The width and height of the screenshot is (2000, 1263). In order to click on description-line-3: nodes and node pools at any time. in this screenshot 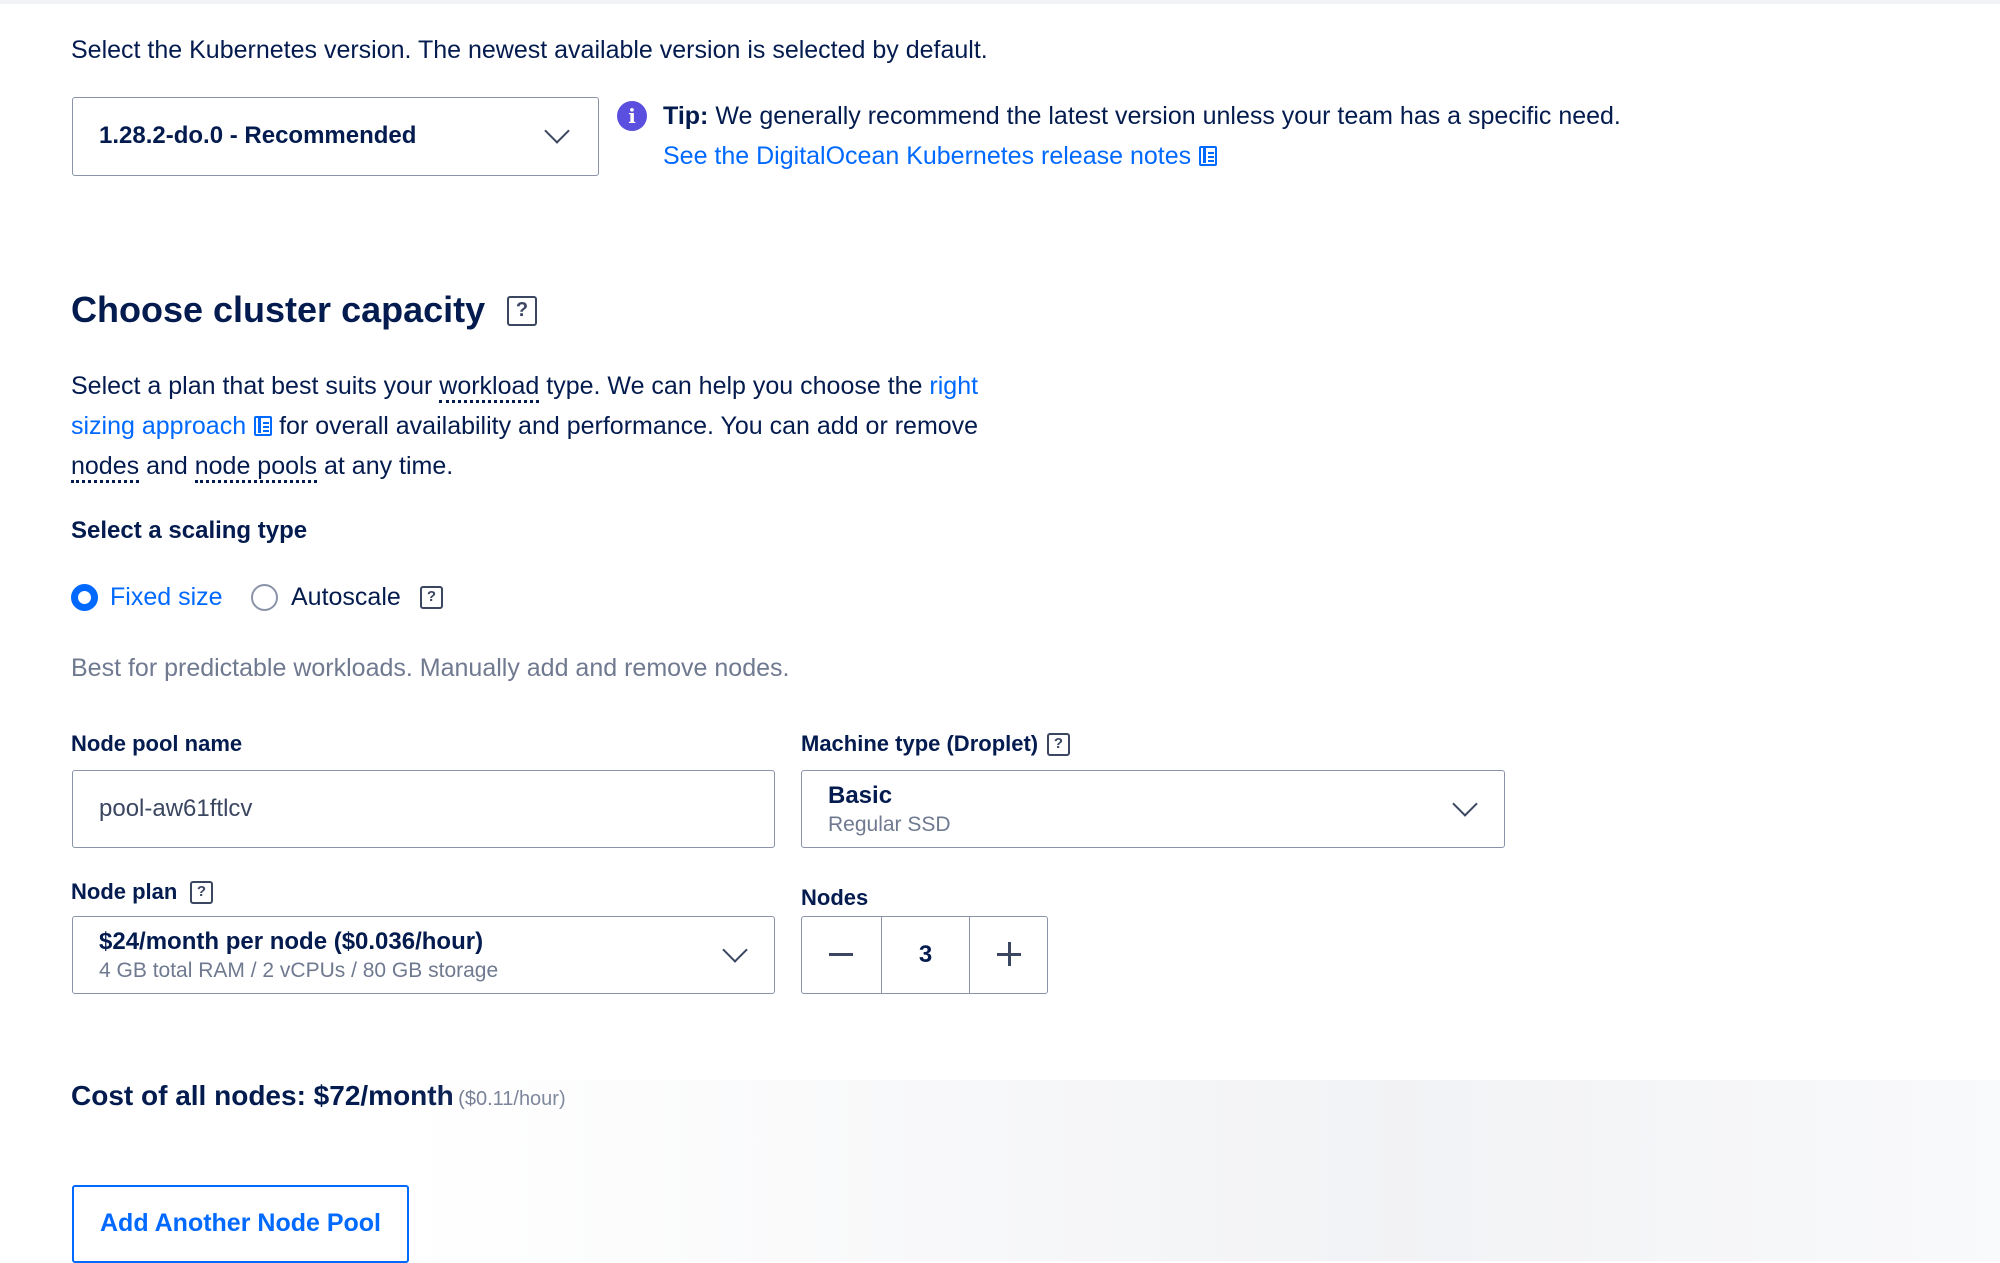, I will do `click(524, 466)`.